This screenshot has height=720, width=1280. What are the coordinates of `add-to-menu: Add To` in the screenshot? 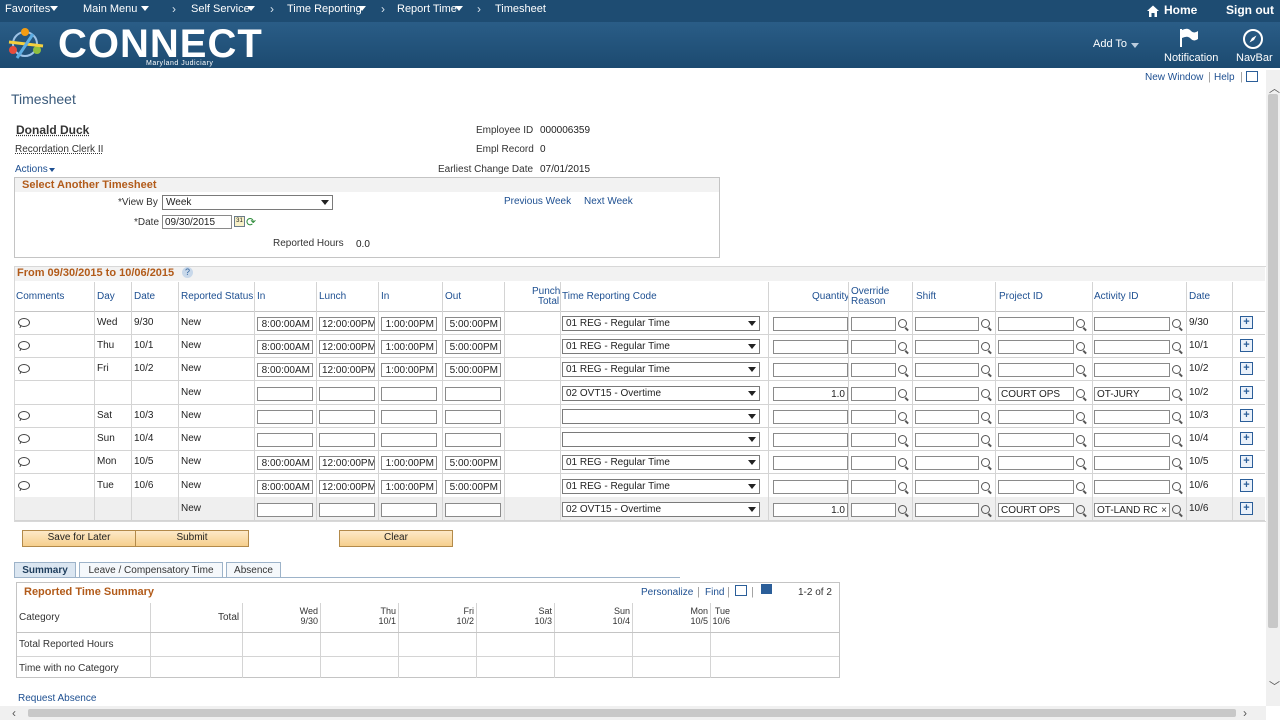 It's located at (1110, 44).